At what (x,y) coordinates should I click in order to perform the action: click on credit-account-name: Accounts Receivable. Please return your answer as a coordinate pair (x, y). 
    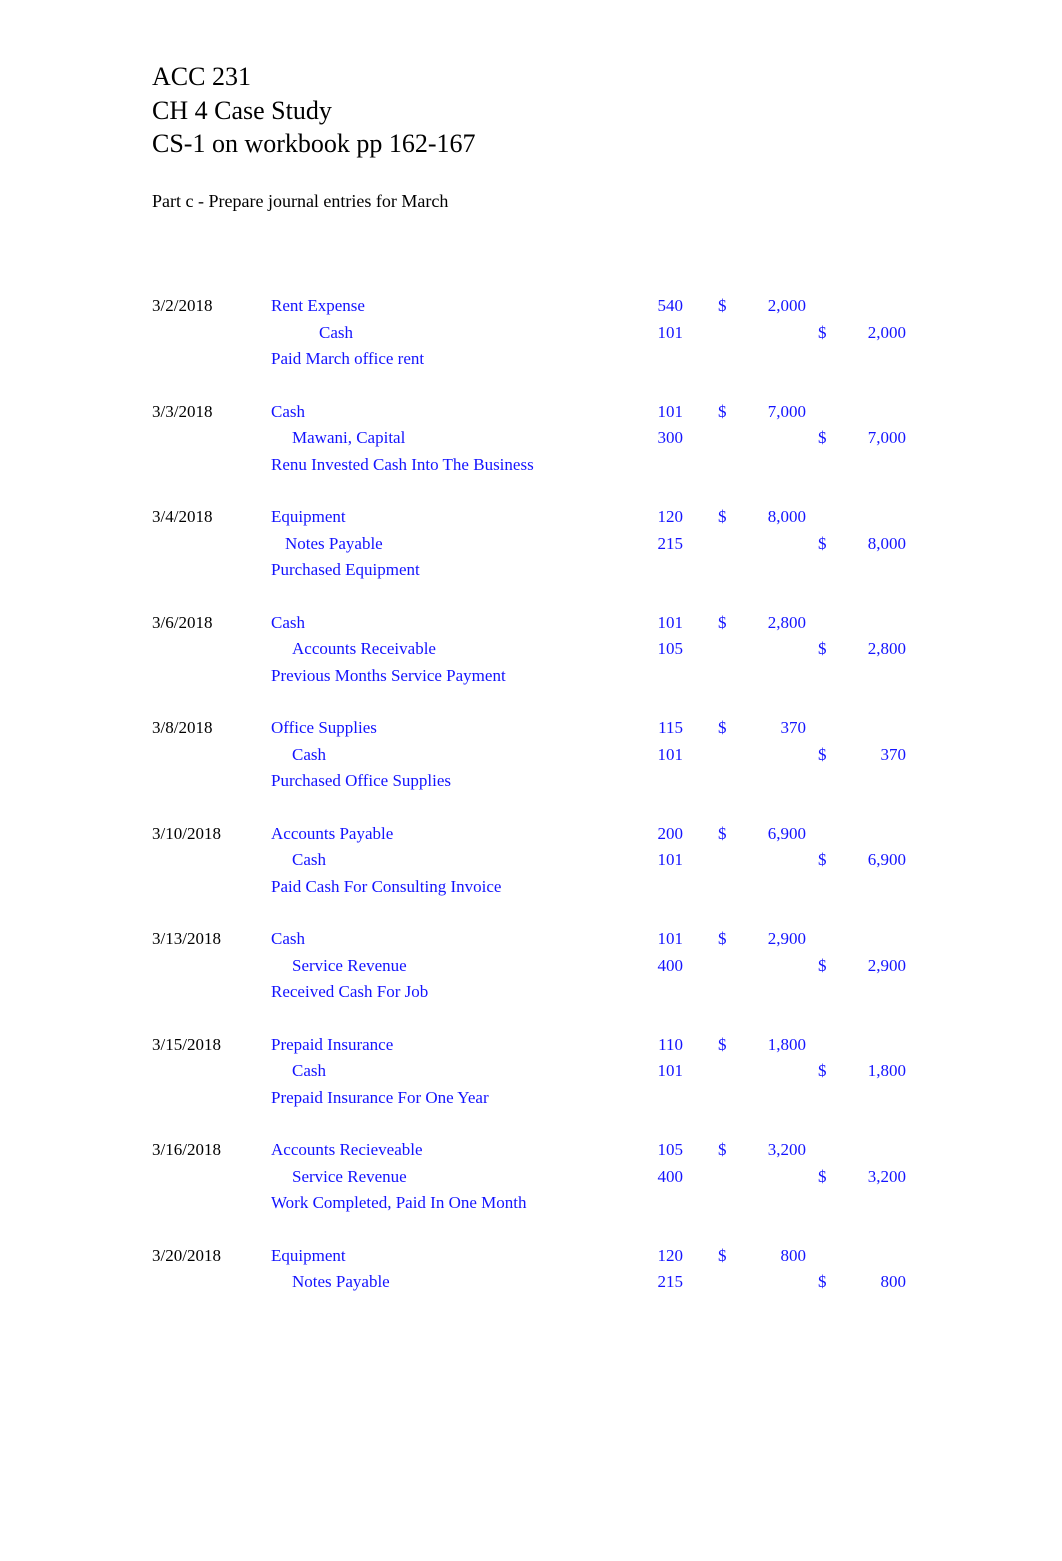
    Looking at the image, I should click on (364, 649).